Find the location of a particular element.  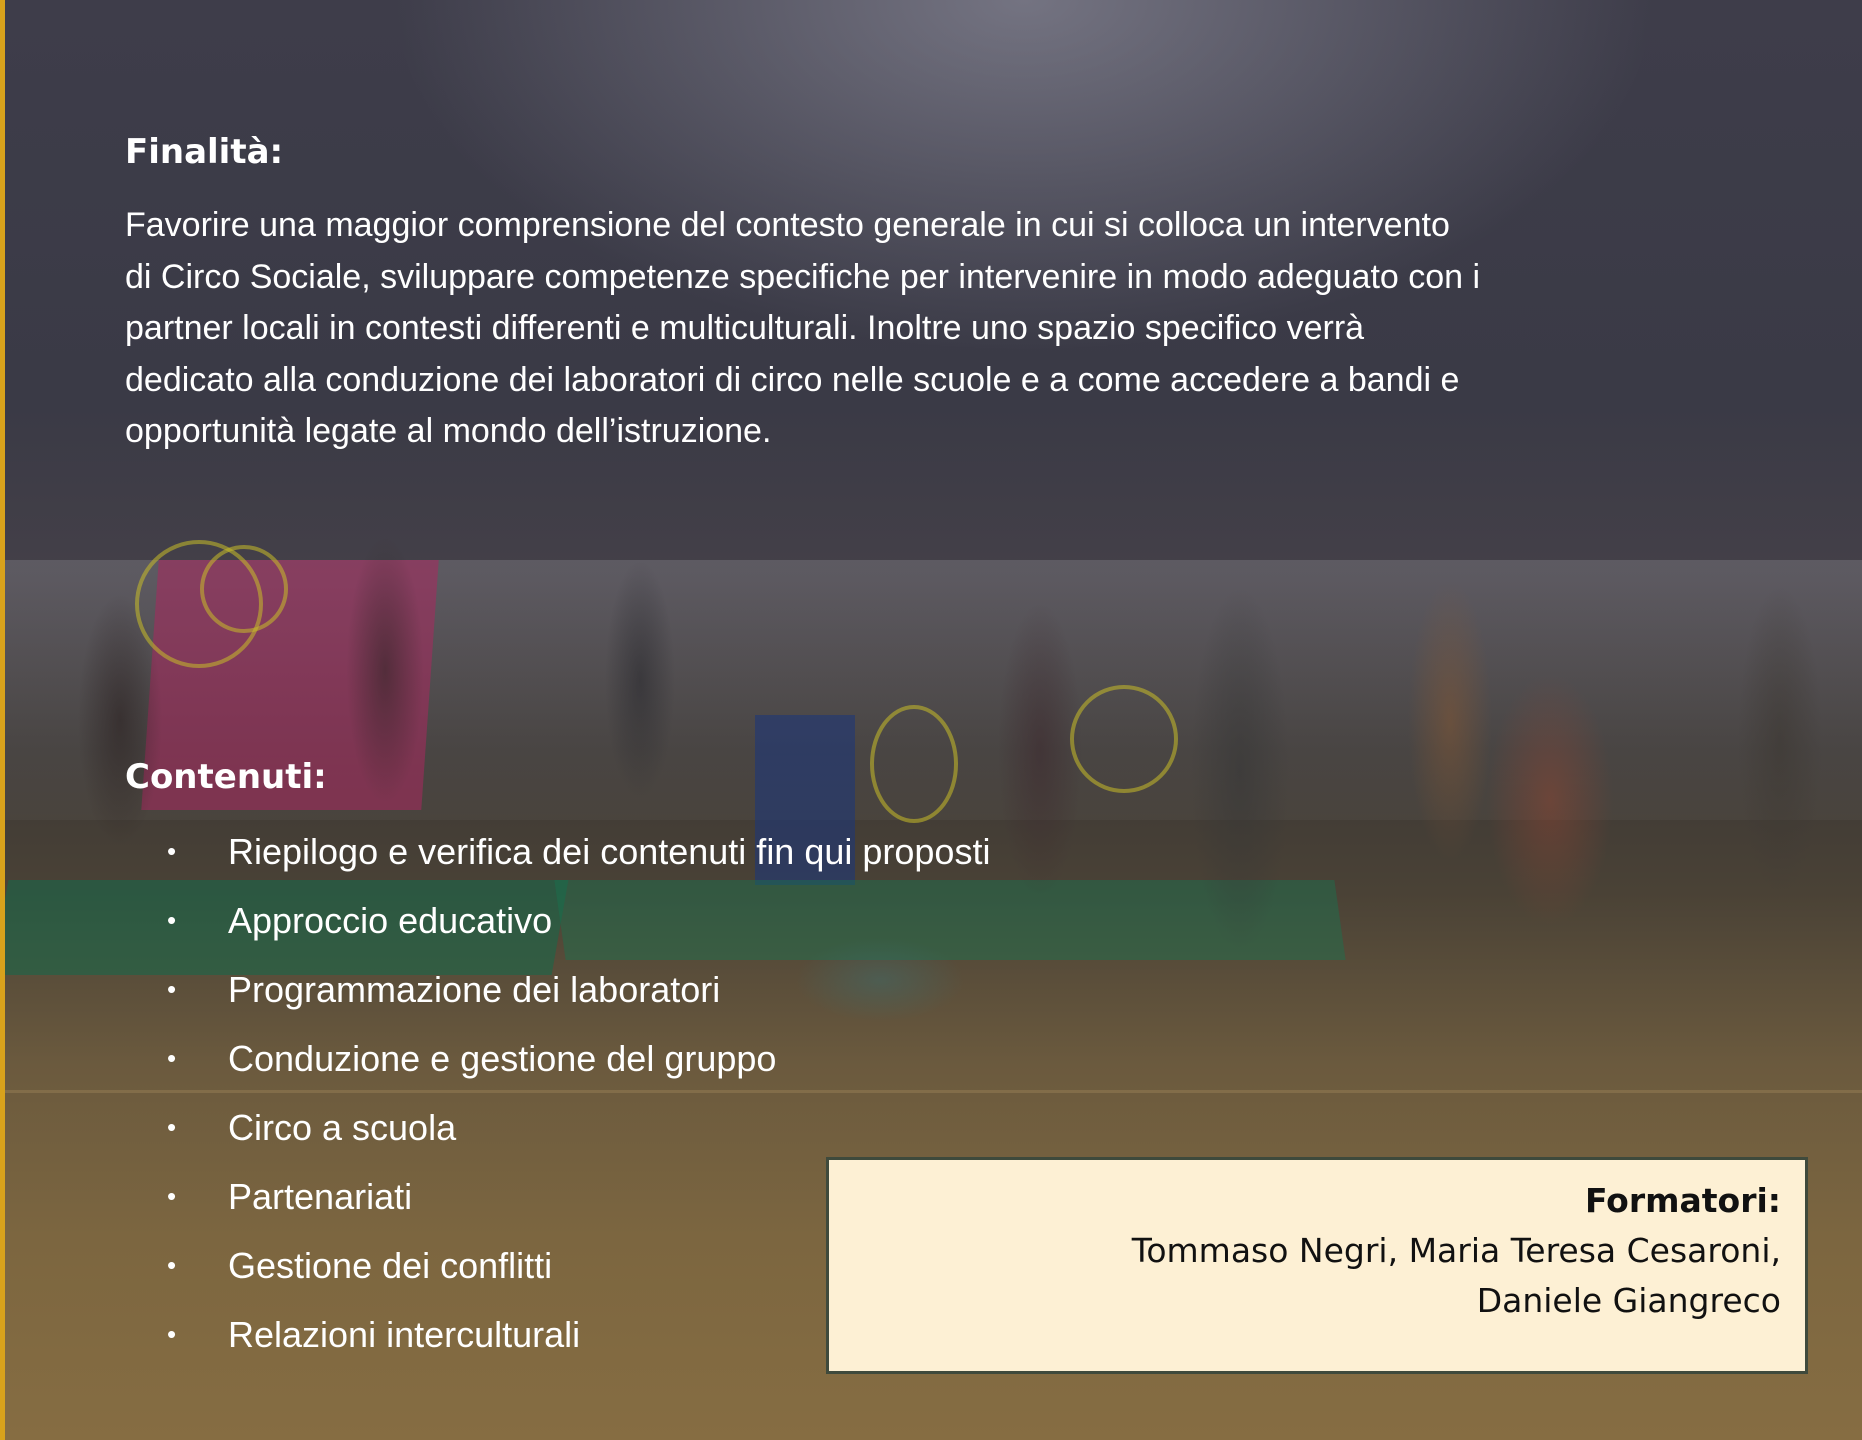

list-item-label: Conduzione e gestione del gruppo is located at coordinates (502, 1058).